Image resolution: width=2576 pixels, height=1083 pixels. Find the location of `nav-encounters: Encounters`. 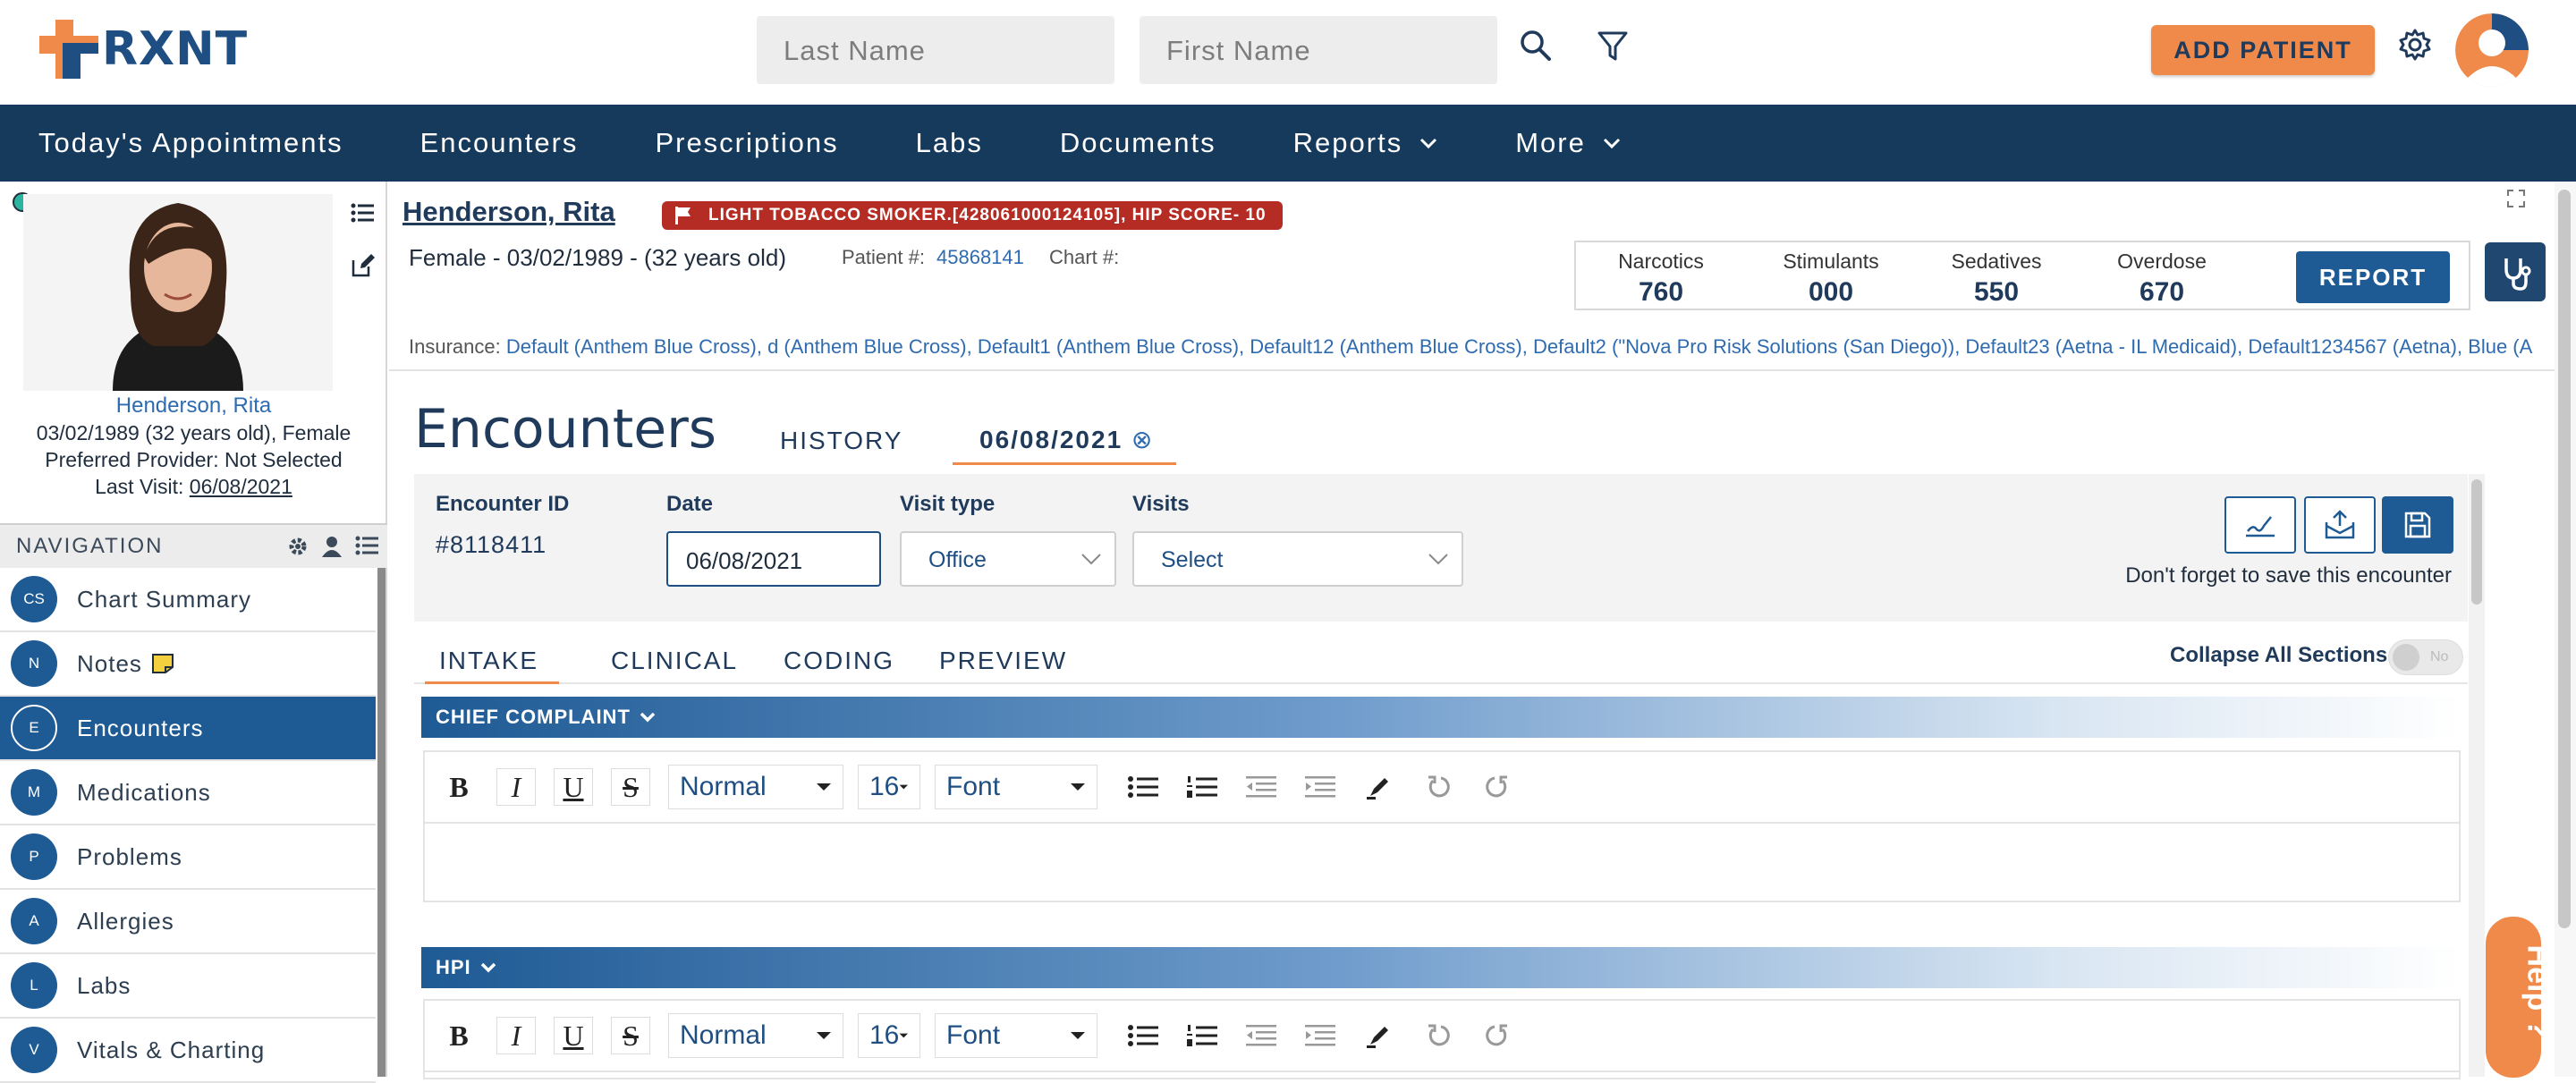

nav-encounters: Encounters is located at coordinates (499, 143).